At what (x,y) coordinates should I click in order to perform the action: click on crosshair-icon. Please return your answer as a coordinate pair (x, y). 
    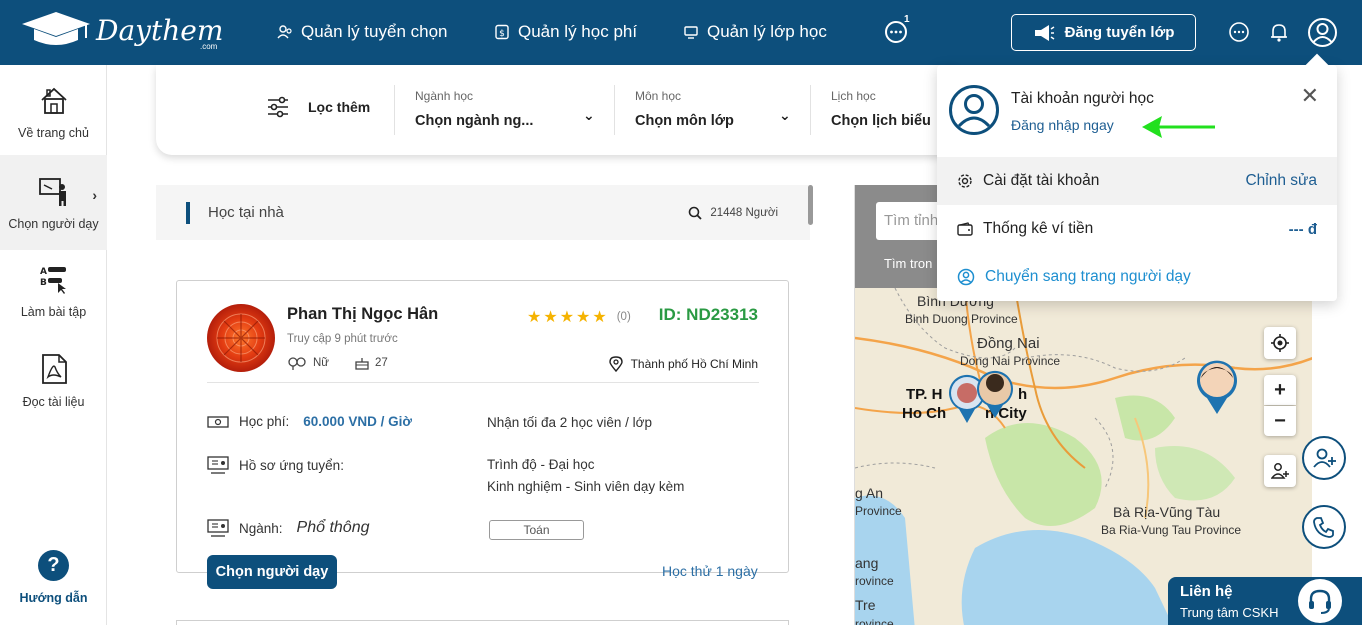
    Looking at the image, I should click on (1280, 343).